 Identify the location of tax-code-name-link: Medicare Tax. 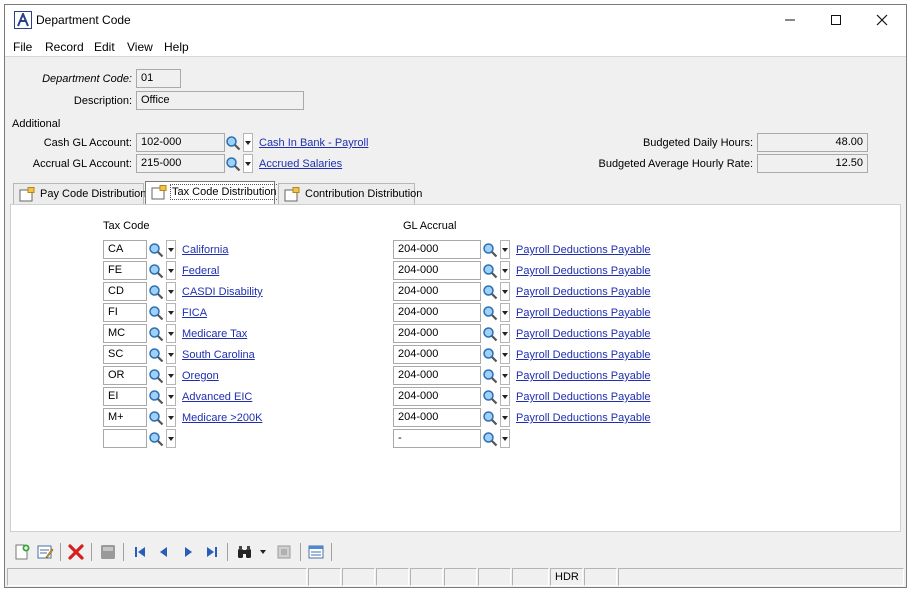
(214, 334).